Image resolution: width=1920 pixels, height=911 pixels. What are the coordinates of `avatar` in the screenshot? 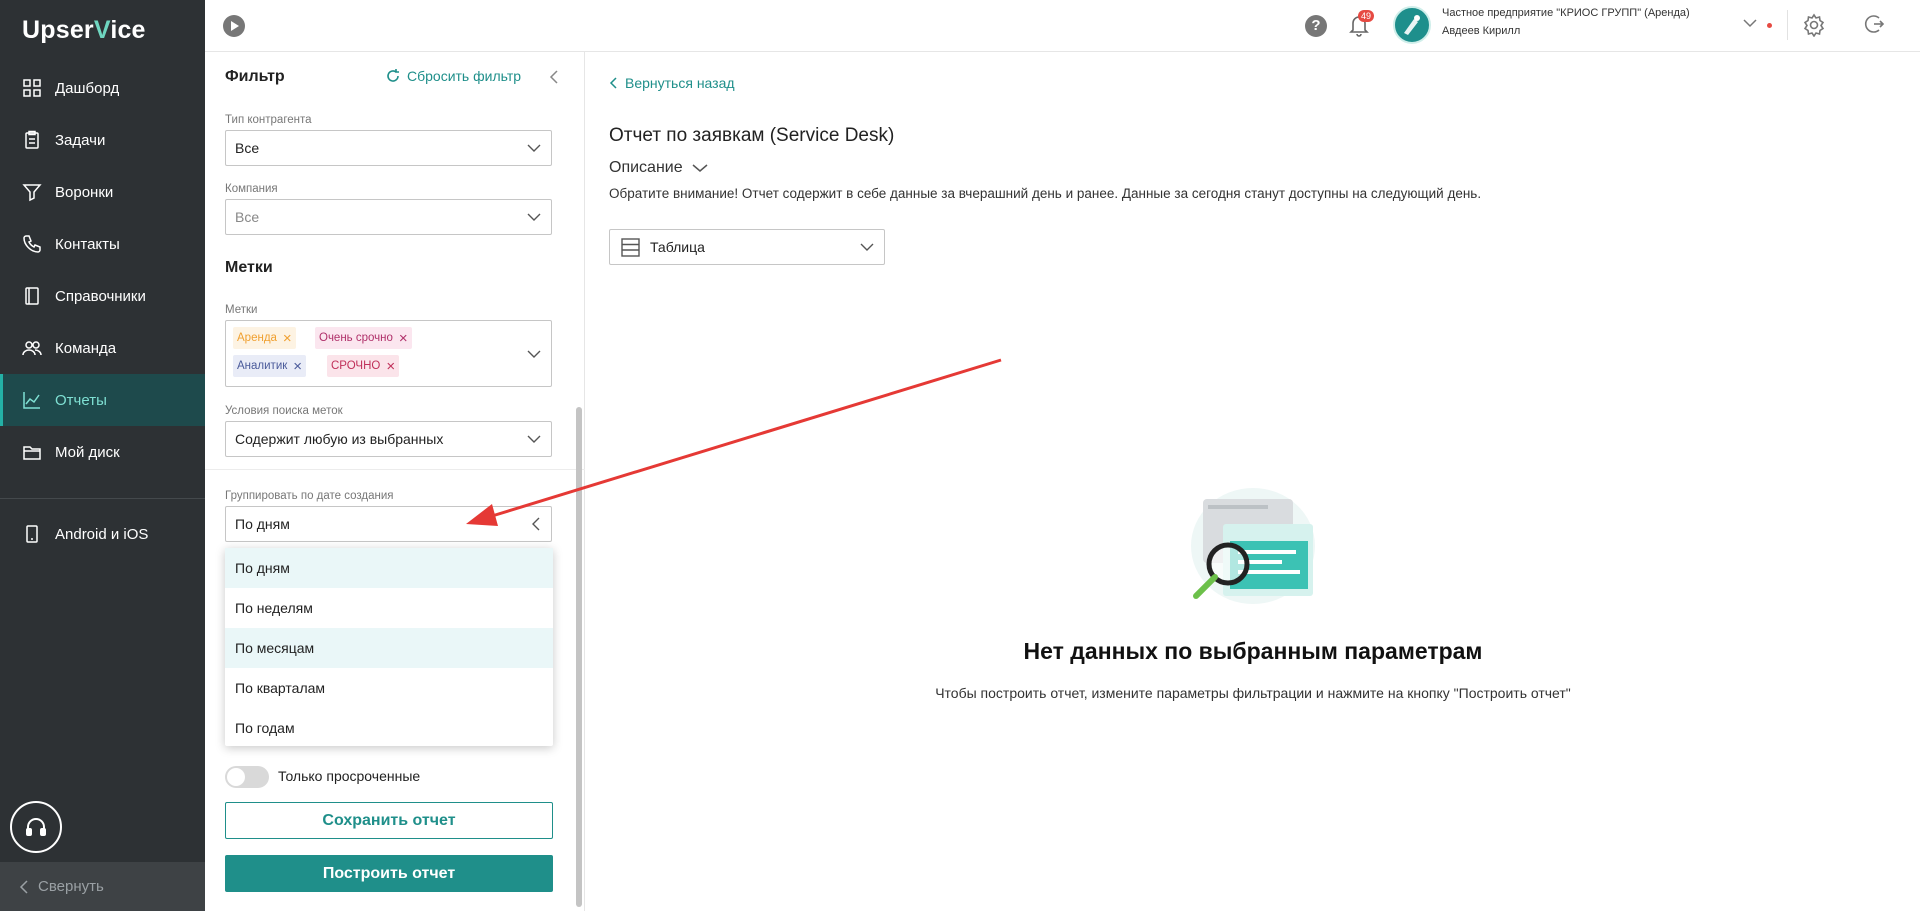 It's located at (1412, 25).